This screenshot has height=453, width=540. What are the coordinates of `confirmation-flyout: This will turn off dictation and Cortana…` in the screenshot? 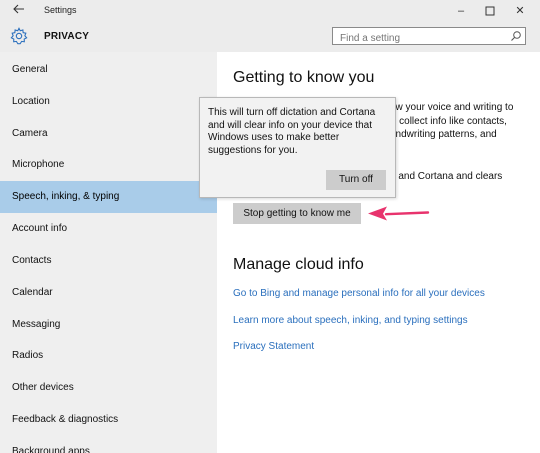 It's located at (297, 147).